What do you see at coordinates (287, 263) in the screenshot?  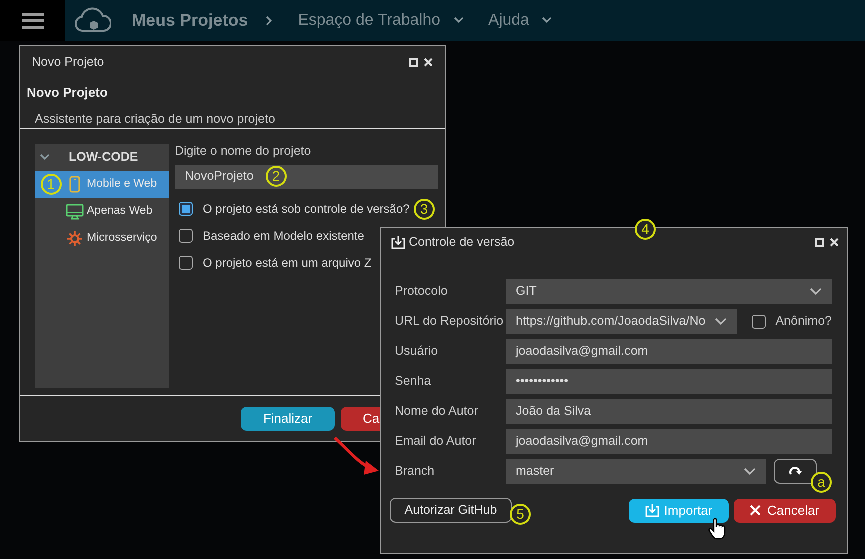 I see `checkbox-label: O projeto está em um arquivo Z` at bounding box center [287, 263].